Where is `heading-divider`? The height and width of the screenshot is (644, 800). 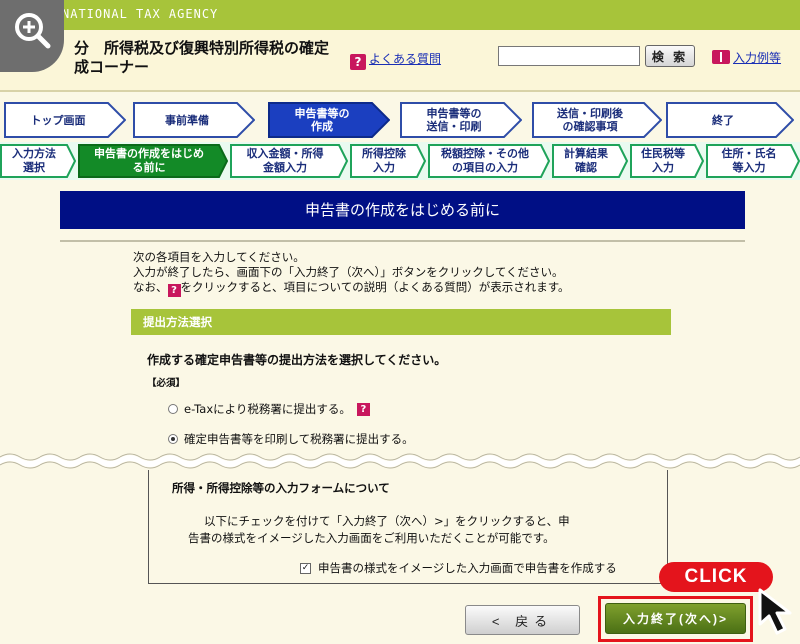 heading-divider is located at coordinates (402, 241).